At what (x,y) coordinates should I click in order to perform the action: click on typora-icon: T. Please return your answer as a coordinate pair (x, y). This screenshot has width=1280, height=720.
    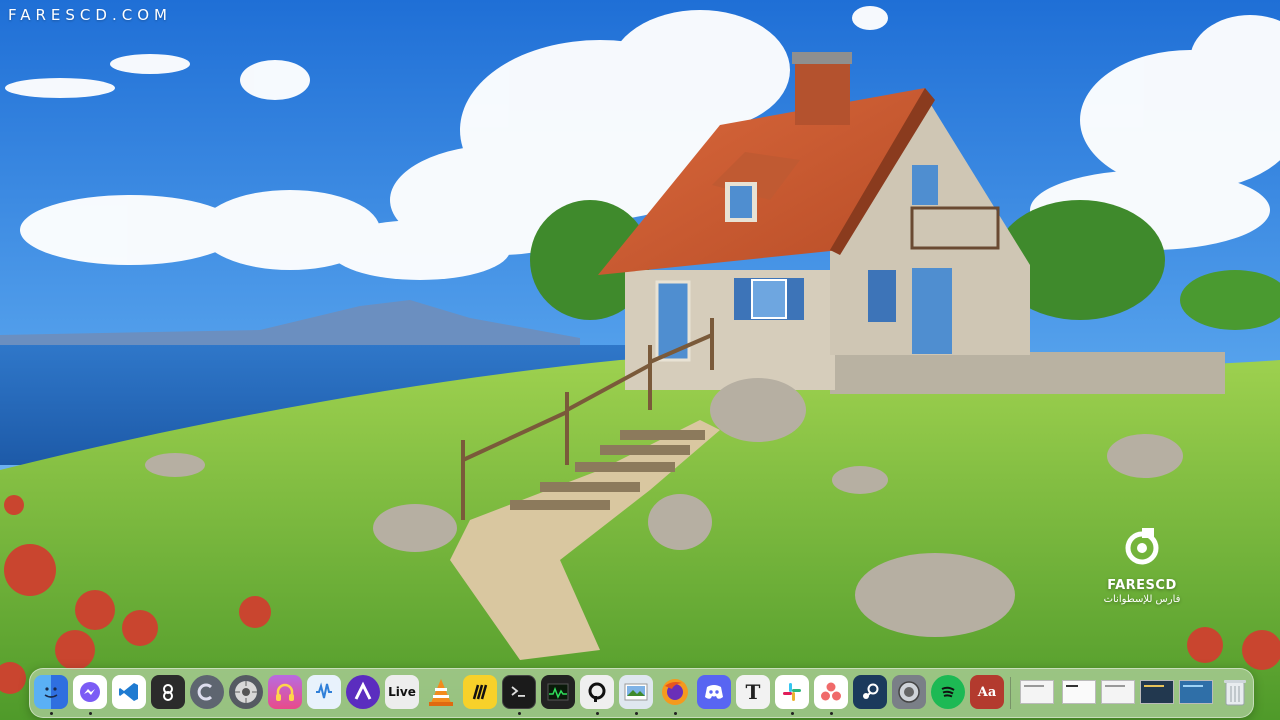
    Looking at the image, I should click on (753, 692).